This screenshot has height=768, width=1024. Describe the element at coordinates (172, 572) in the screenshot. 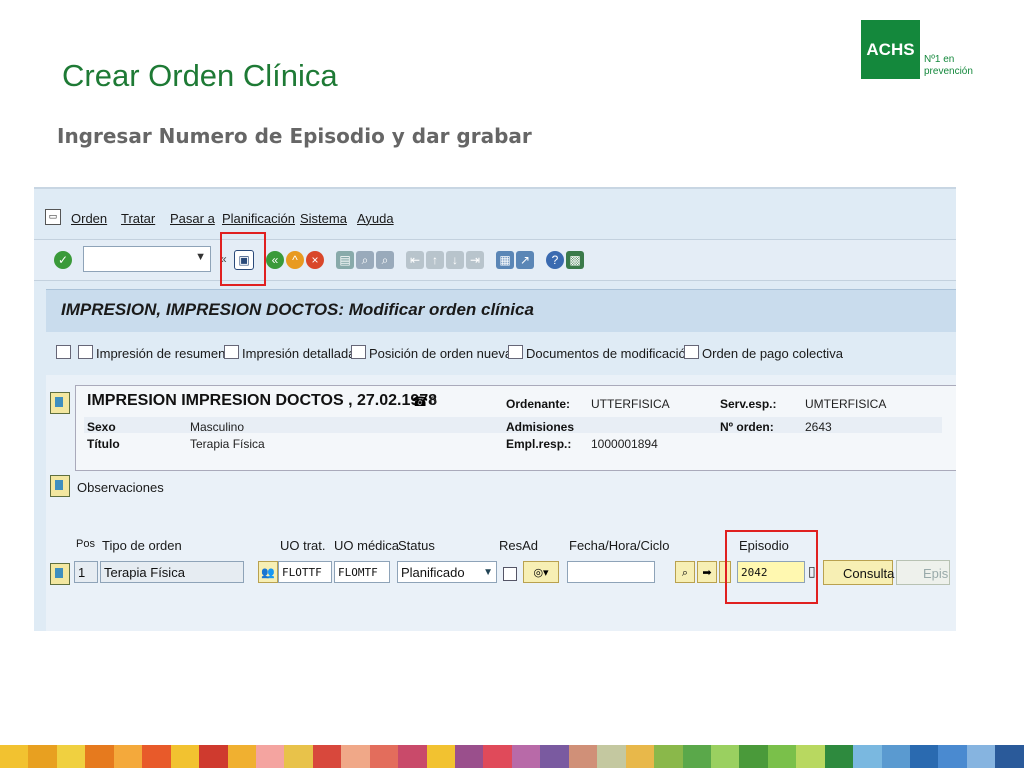

I see `tipo-de-orden-cell: Terapia Física` at that location.